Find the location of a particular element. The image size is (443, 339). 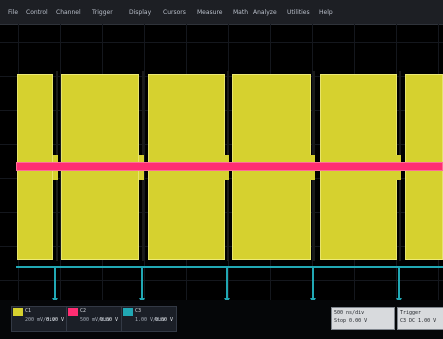

channel-2-color-swatch is located at coordinates (73, 312).